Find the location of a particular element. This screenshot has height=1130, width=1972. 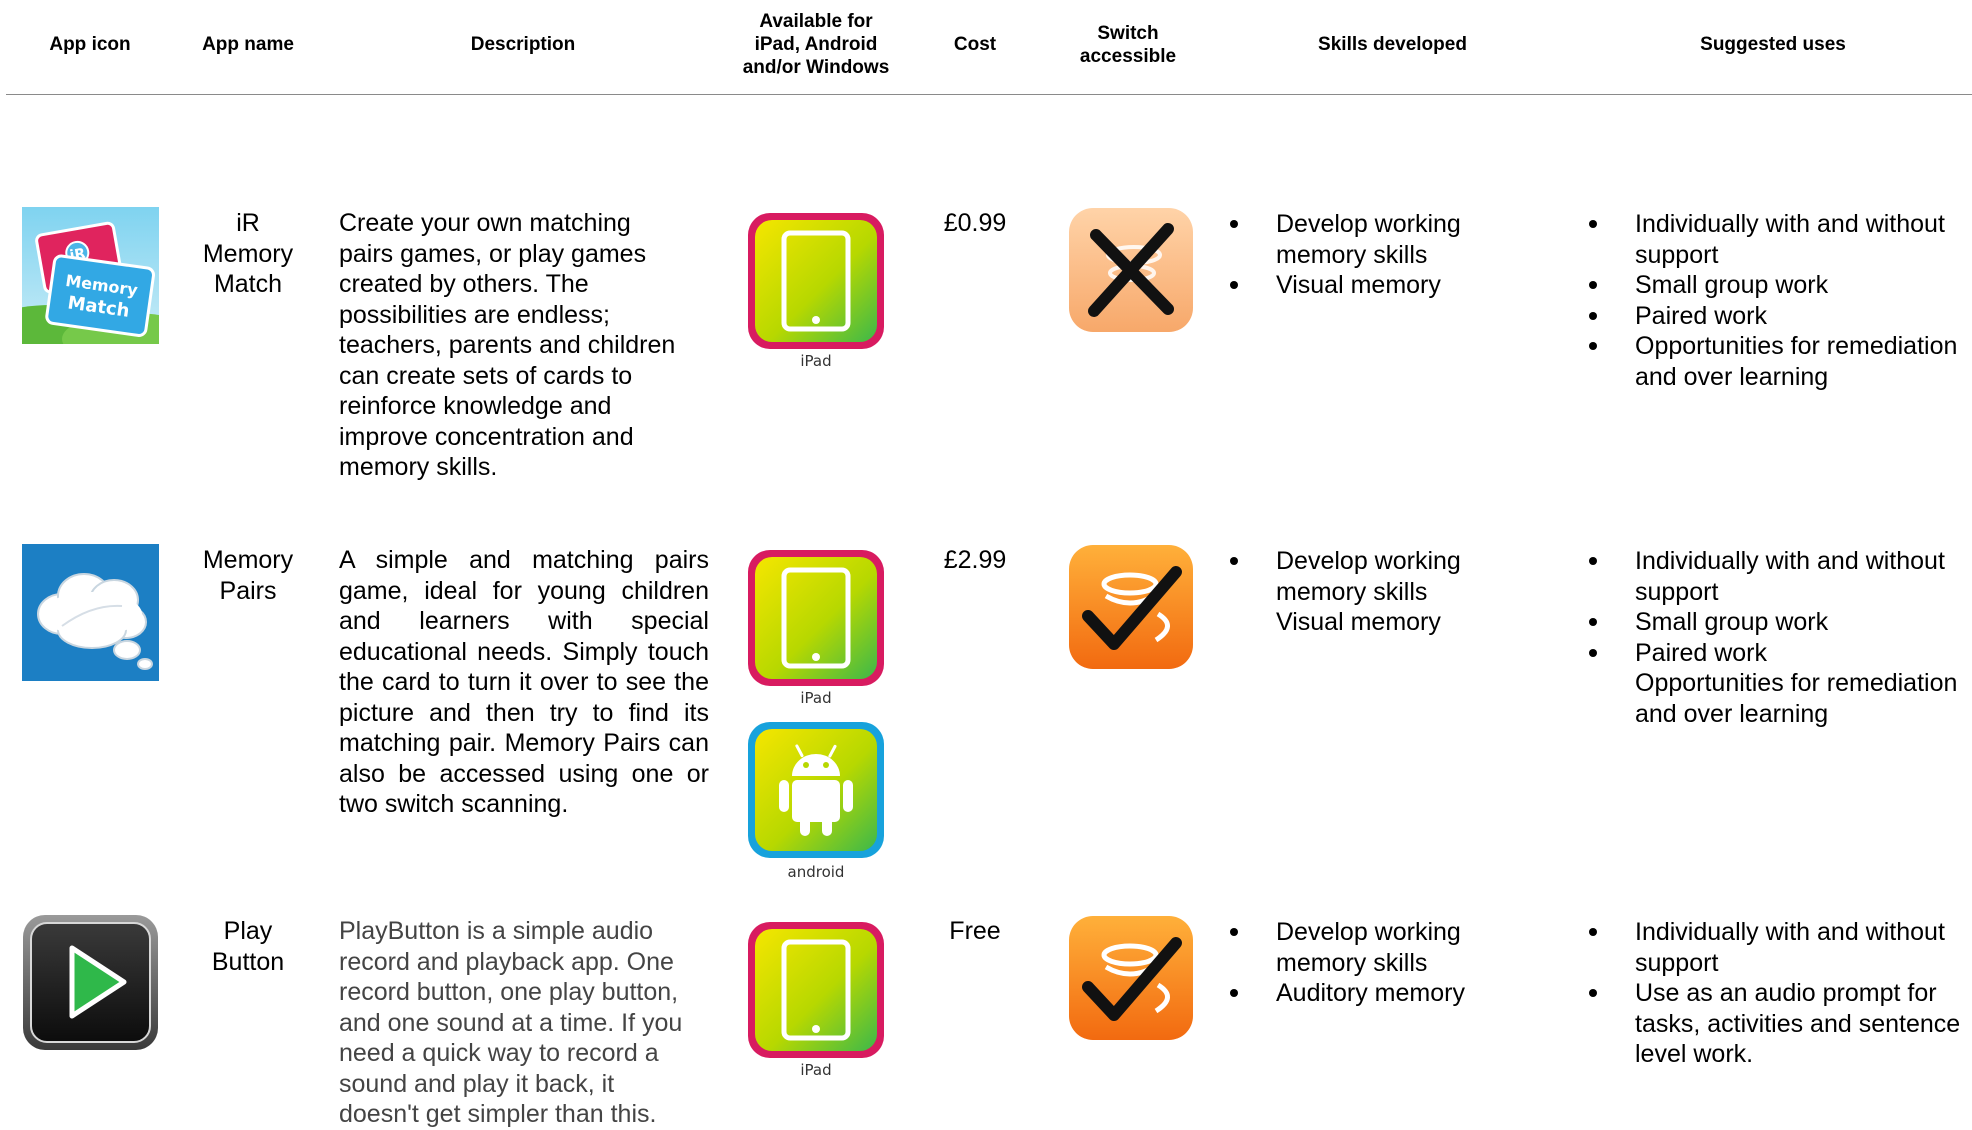

header-platforms-line: iPad, Android is located at coordinates (816, 44).